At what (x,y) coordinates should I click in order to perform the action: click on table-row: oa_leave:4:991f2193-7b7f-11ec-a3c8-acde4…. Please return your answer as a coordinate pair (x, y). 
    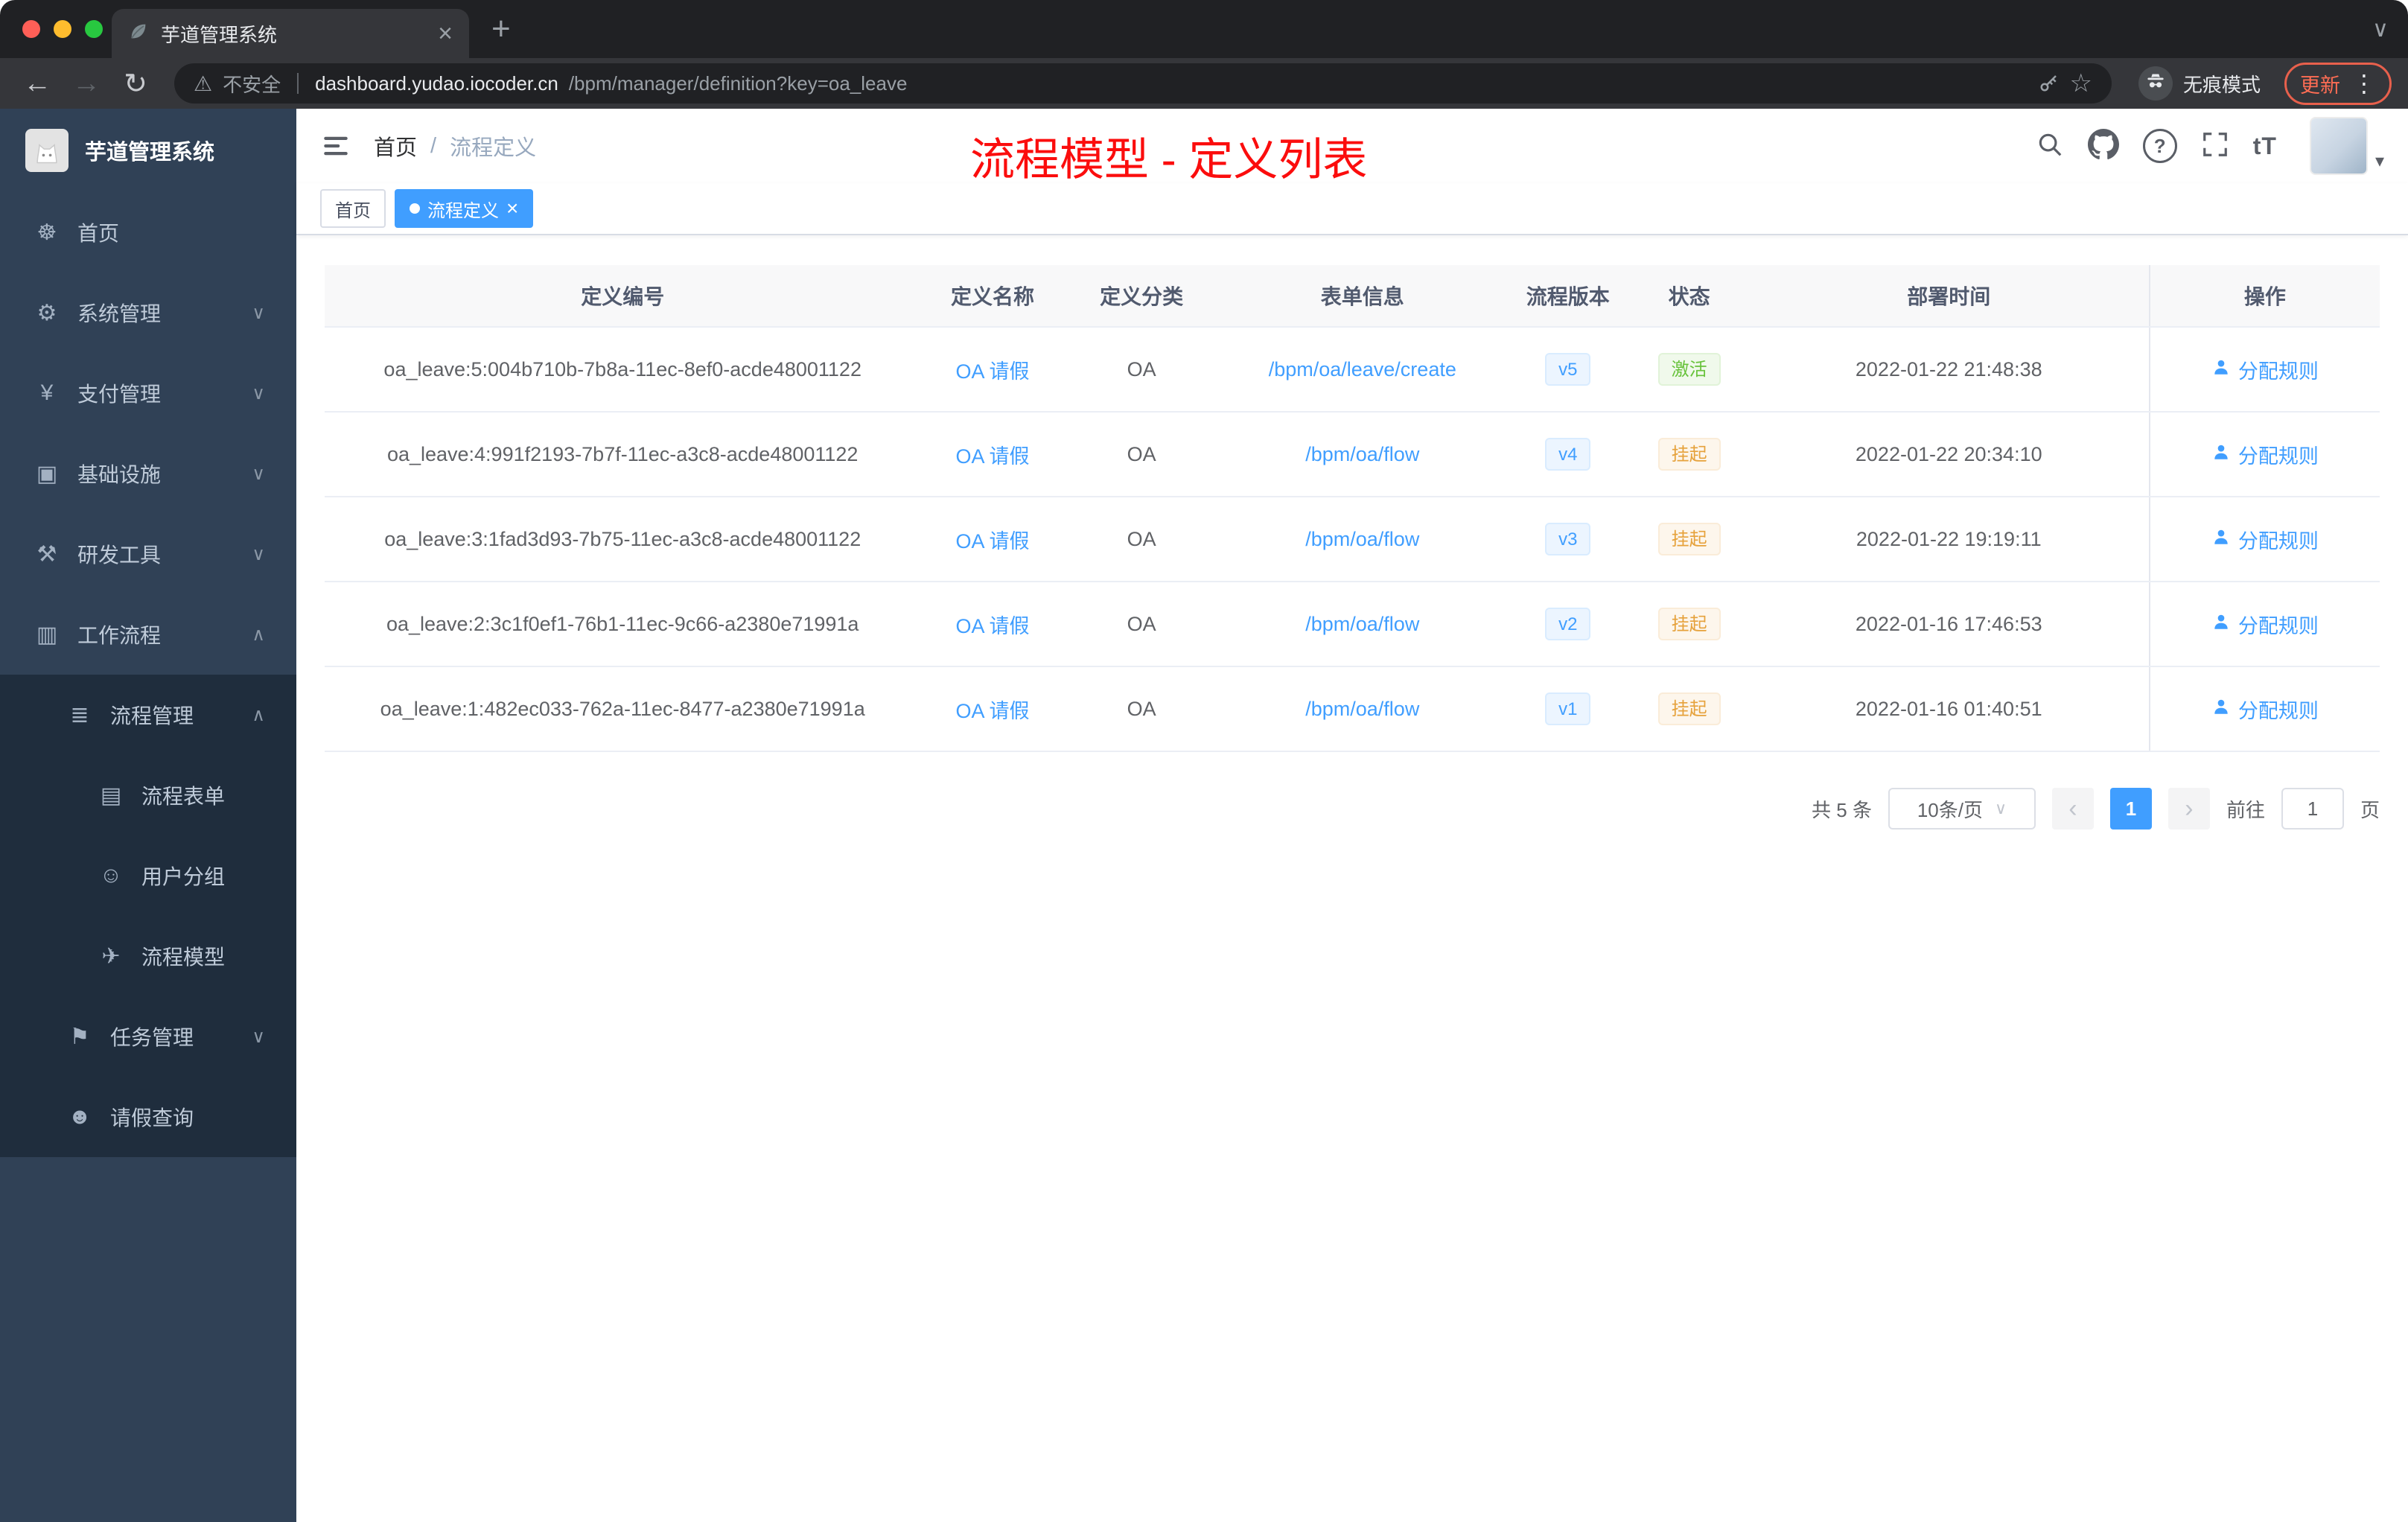
    Looking at the image, I should click on (1352, 454).